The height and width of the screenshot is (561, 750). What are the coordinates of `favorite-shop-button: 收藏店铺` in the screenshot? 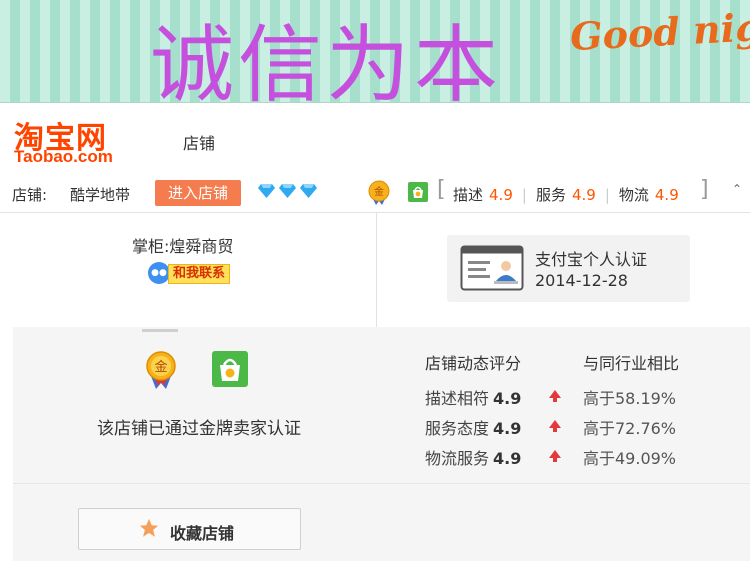 It's located at (189, 529).